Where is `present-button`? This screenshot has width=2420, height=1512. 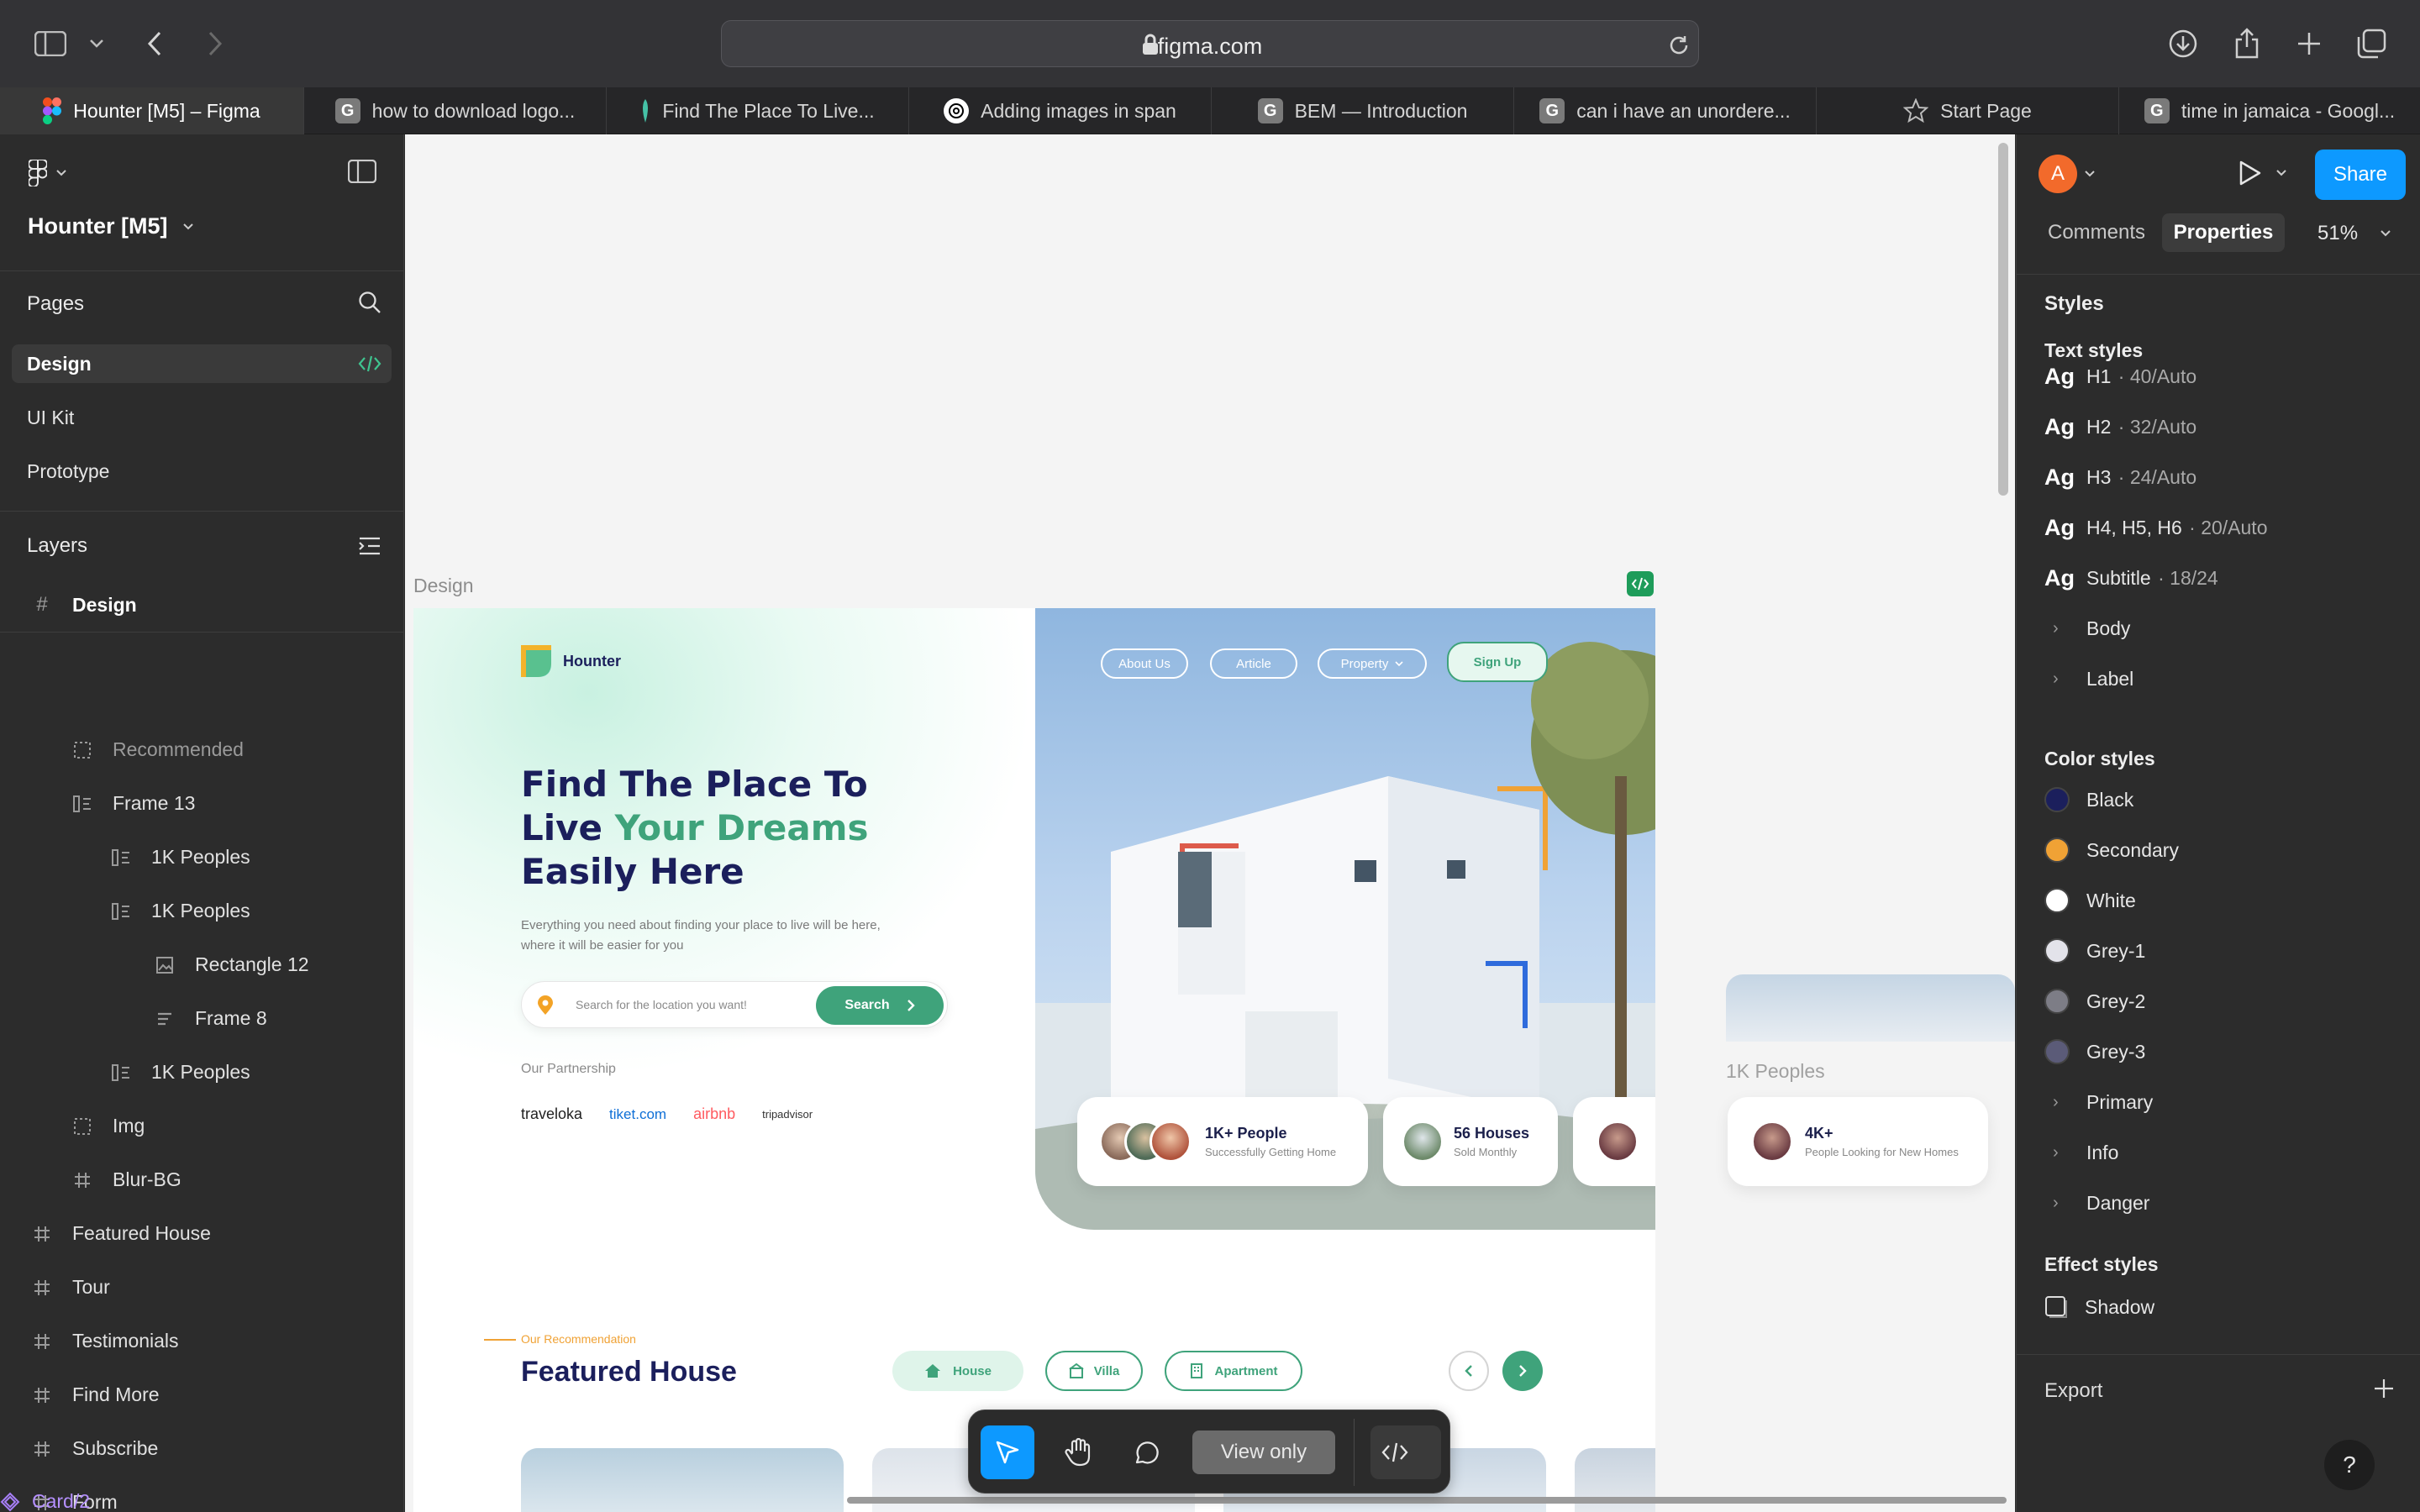
present-button is located at coordinates (2263, 173).